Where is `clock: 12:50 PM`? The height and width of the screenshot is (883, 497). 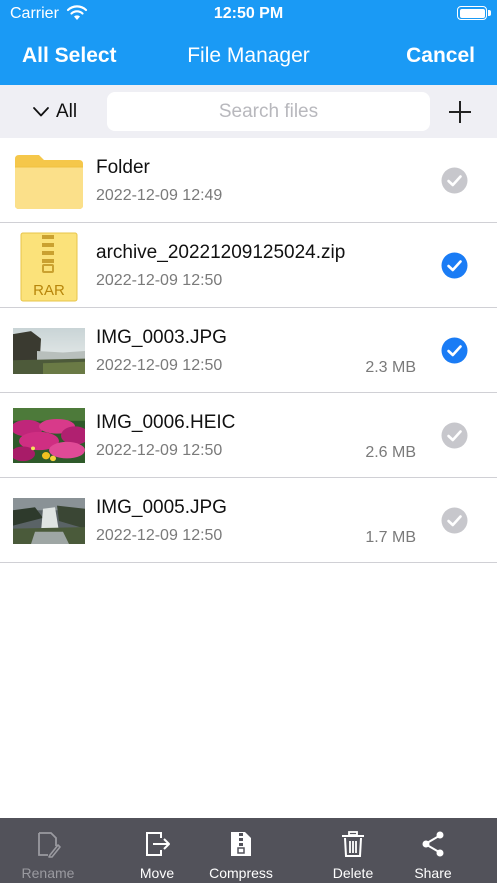
clock: 12:50 PM is located at coordinates (248, 13).